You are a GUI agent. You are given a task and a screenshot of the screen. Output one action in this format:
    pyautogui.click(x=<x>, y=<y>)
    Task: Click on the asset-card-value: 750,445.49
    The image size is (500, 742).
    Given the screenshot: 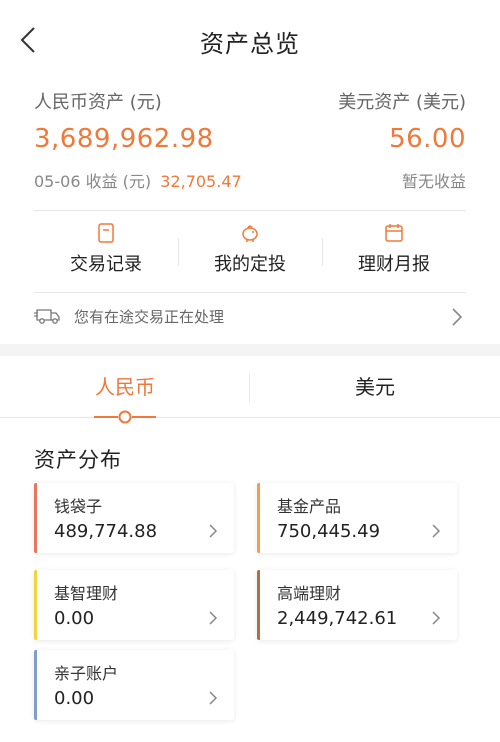 What is the action you would take?
    pyautogui.click(x=329, y=531)
    